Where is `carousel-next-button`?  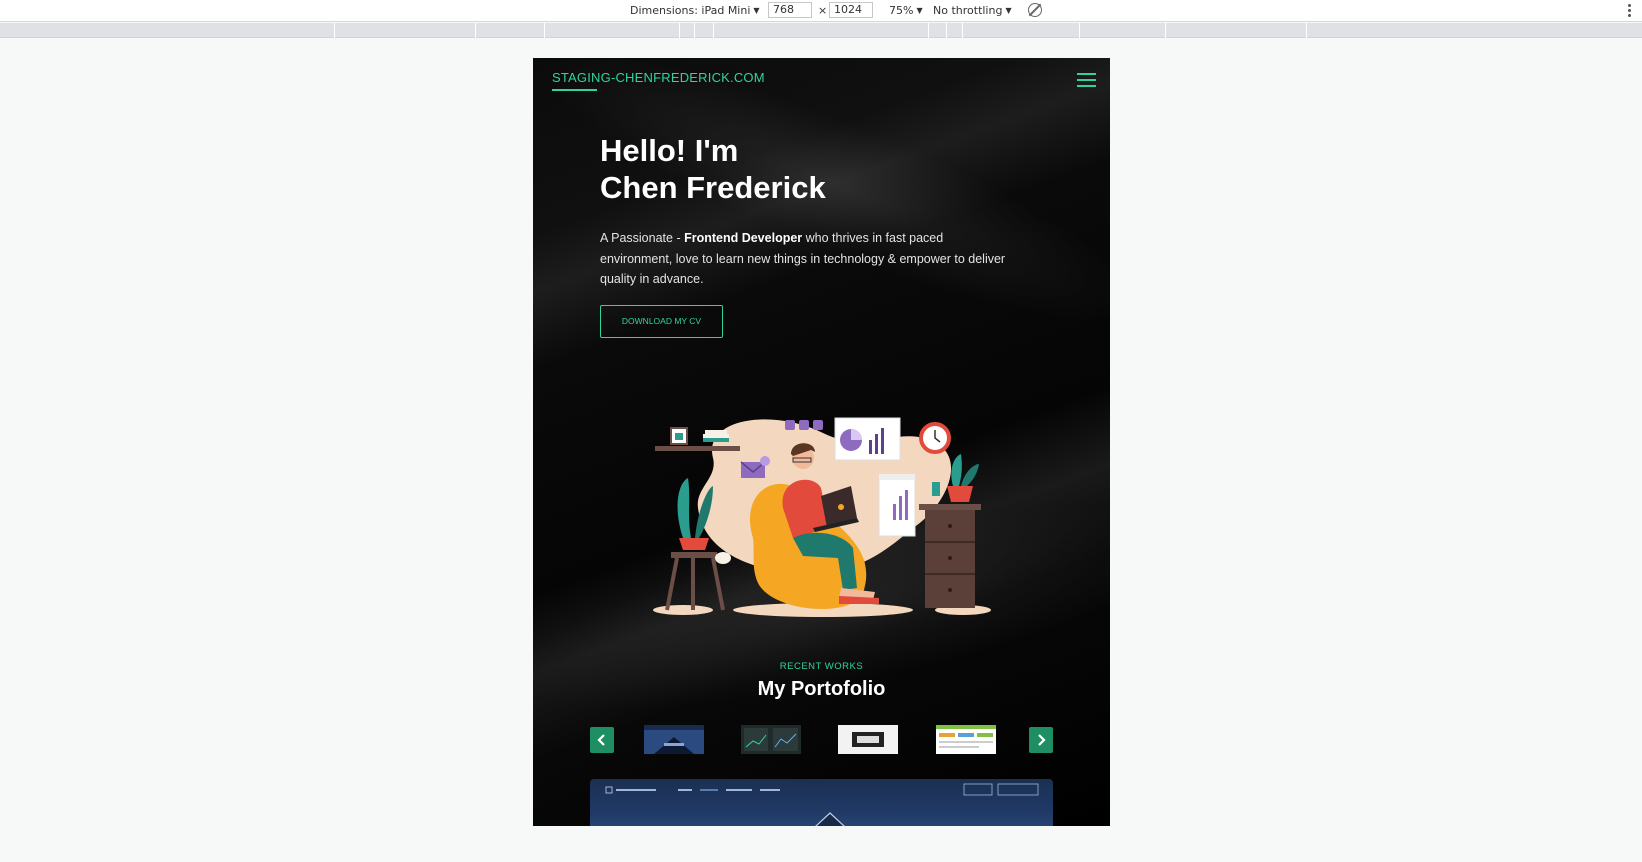 carousel-next-button is located at coordinates (1041, 740).